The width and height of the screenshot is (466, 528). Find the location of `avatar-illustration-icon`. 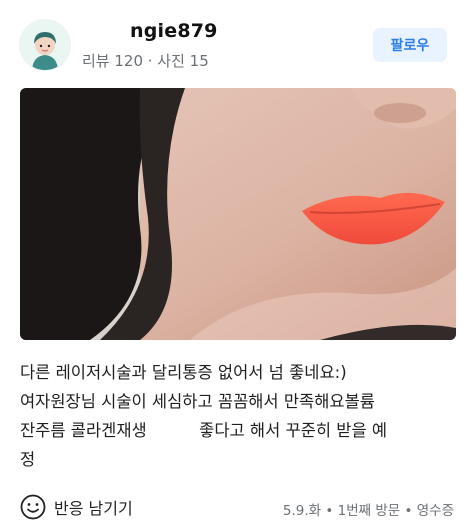

avatar-illustration-icon is located at coordinates (45, 45).